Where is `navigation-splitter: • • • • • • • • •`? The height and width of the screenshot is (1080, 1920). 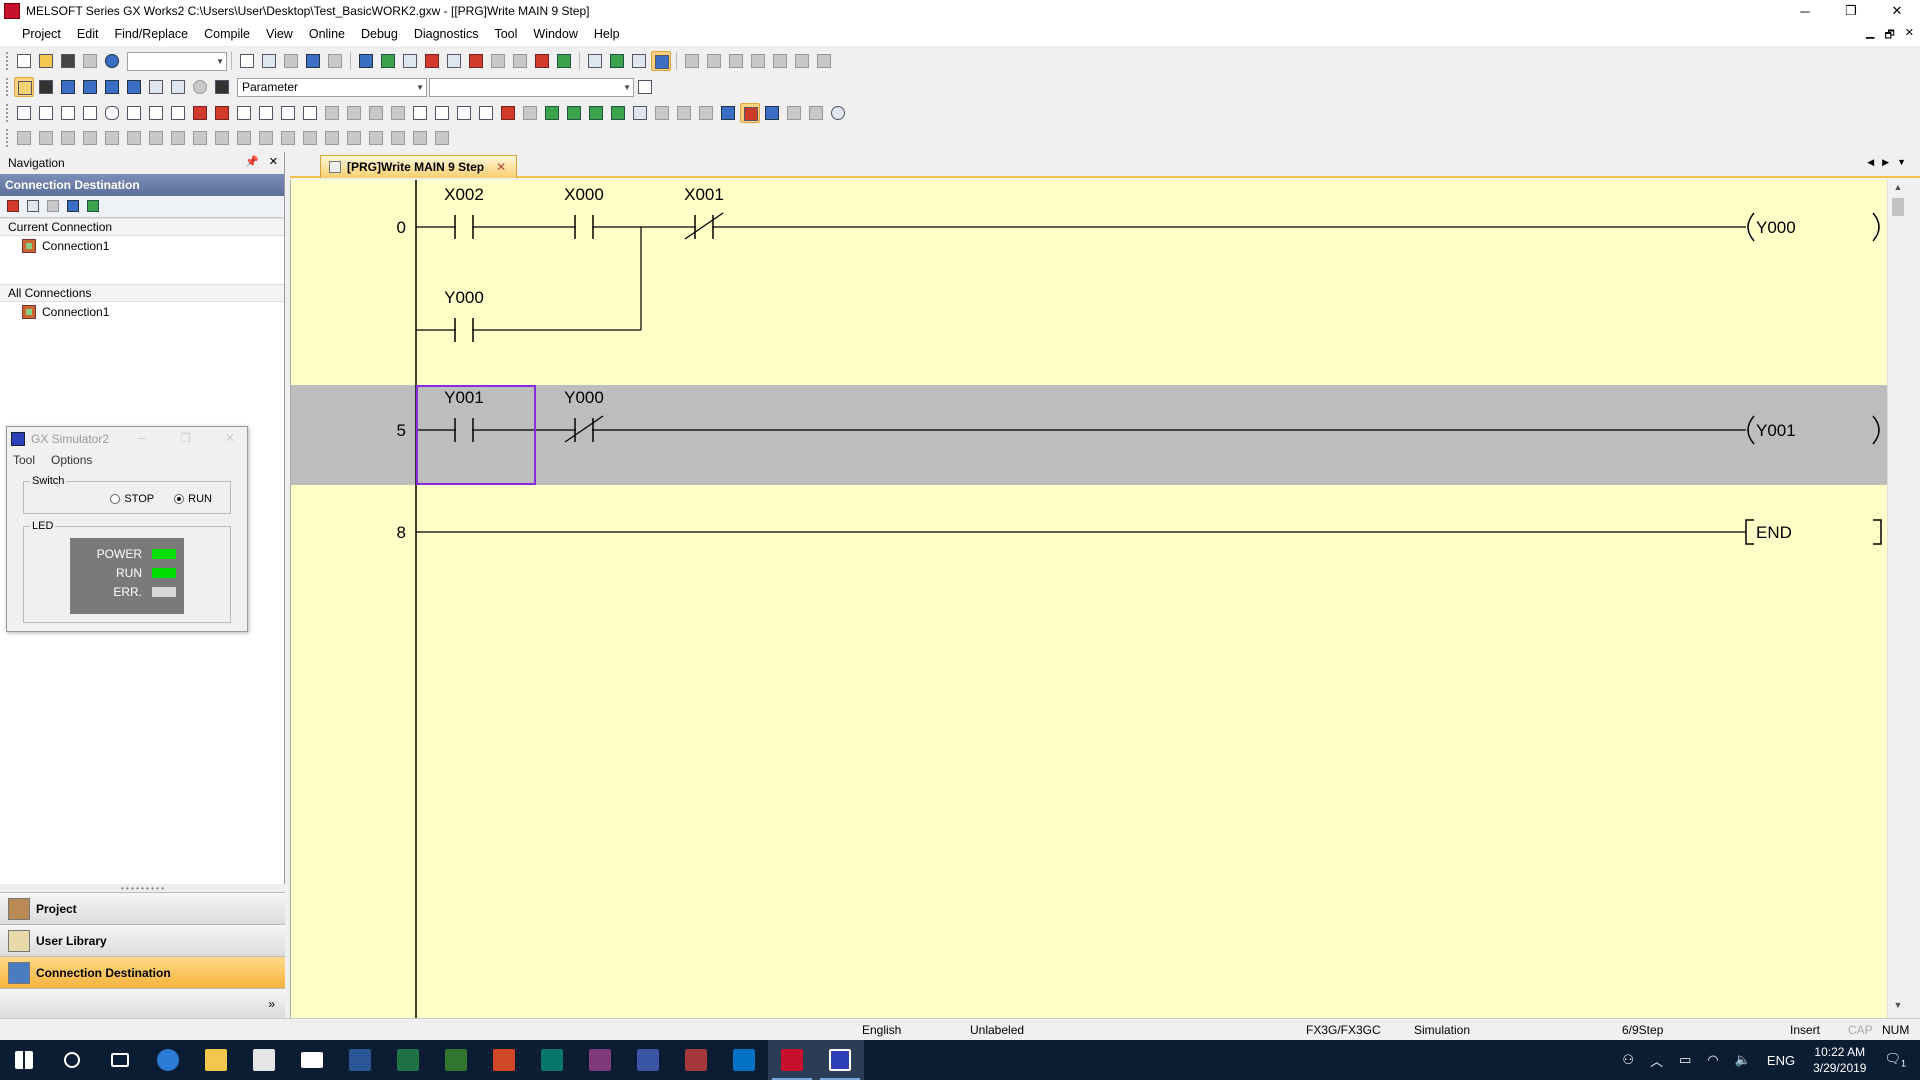 navigation-splitter: • • • • • • • • • is located at coordinates (142, 888).